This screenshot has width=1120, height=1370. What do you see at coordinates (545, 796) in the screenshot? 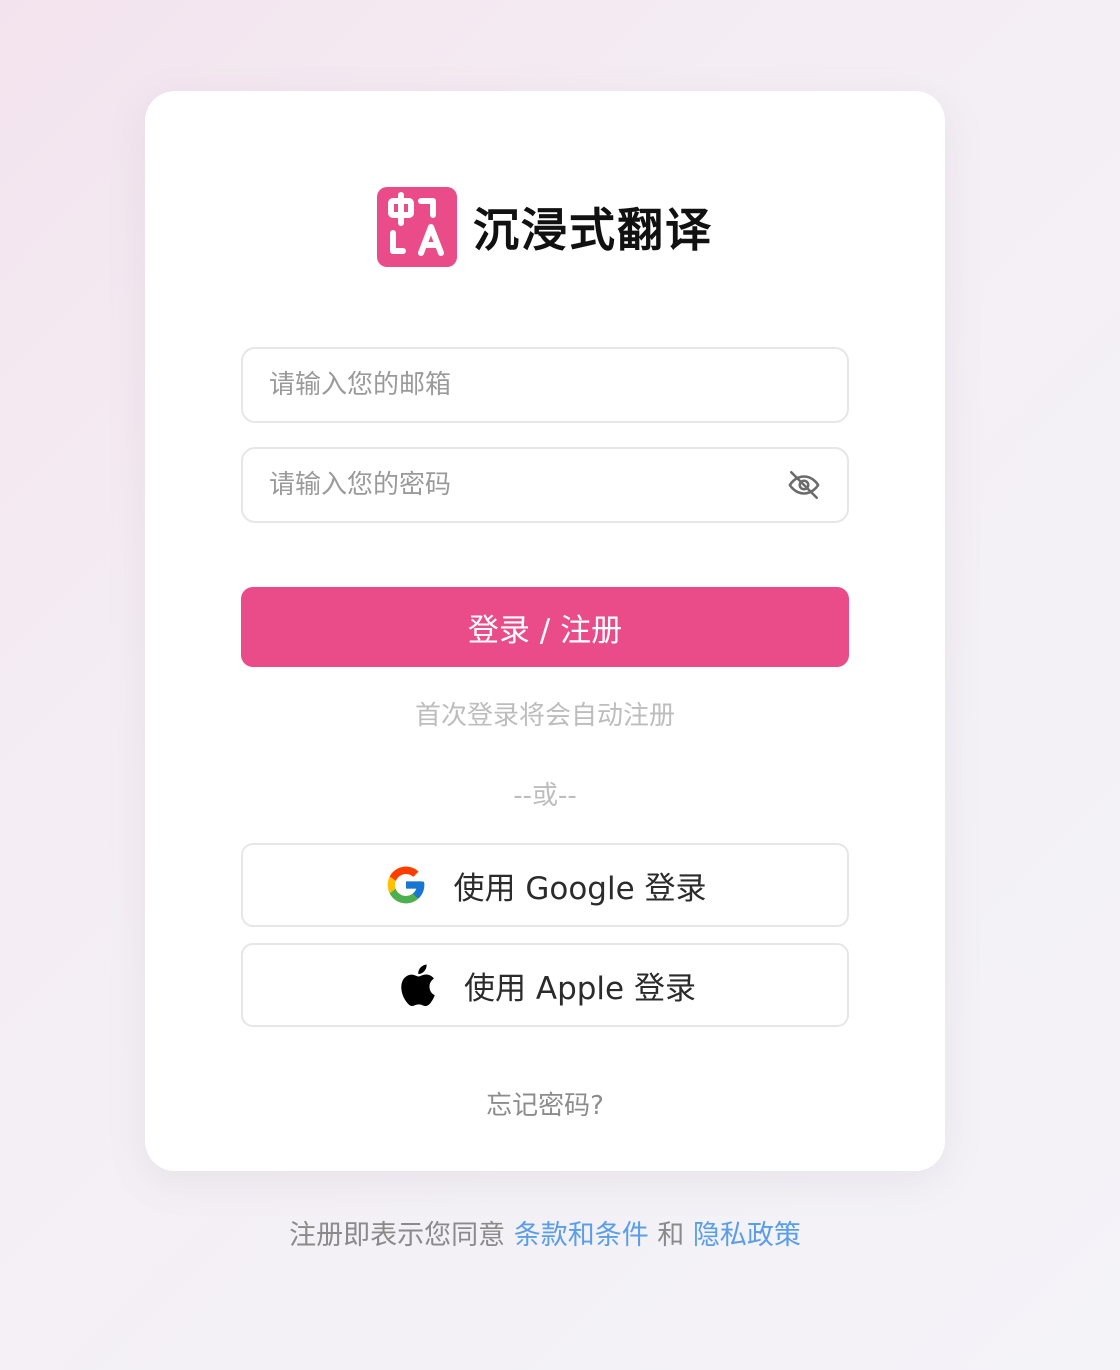
I see `or-divider: --或--` at bounding box center [545, 796].